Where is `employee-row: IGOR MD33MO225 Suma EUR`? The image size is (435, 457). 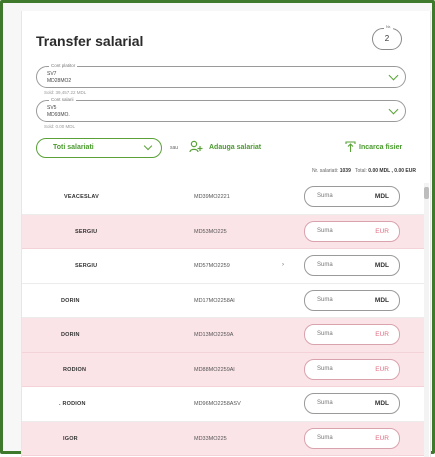
employee-row: IGOR MD33MO225 Suma EUR is located at coordinates (223, 438).